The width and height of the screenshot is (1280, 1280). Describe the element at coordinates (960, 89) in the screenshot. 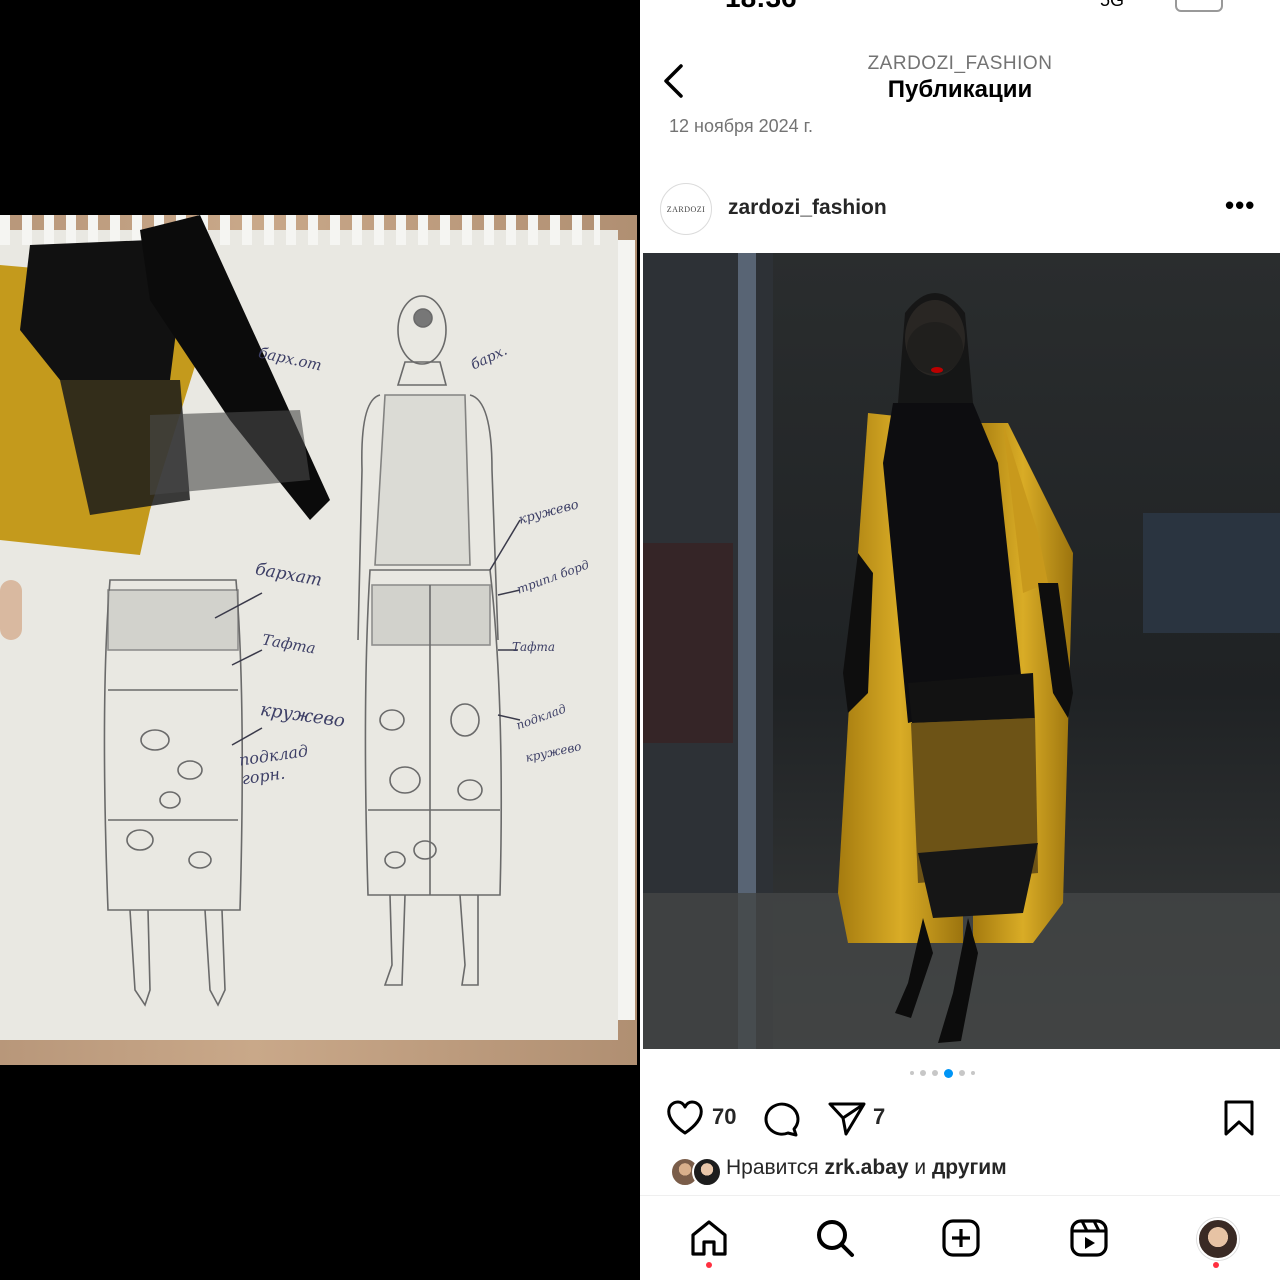

I see `page-title: Публикации` at that location.